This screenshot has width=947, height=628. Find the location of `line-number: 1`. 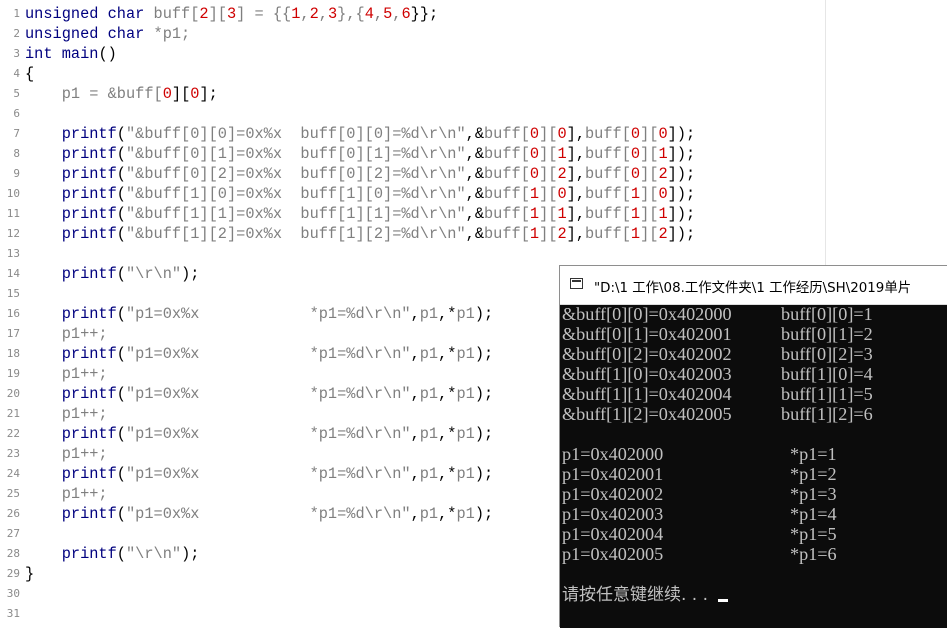

line-number: 1 is located at coordinates (16, 13).